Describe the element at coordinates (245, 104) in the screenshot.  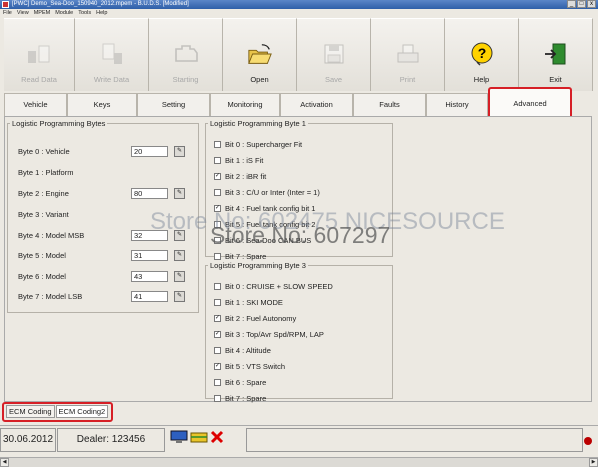
I see `tab-monitoring: Monitoring` at that location.